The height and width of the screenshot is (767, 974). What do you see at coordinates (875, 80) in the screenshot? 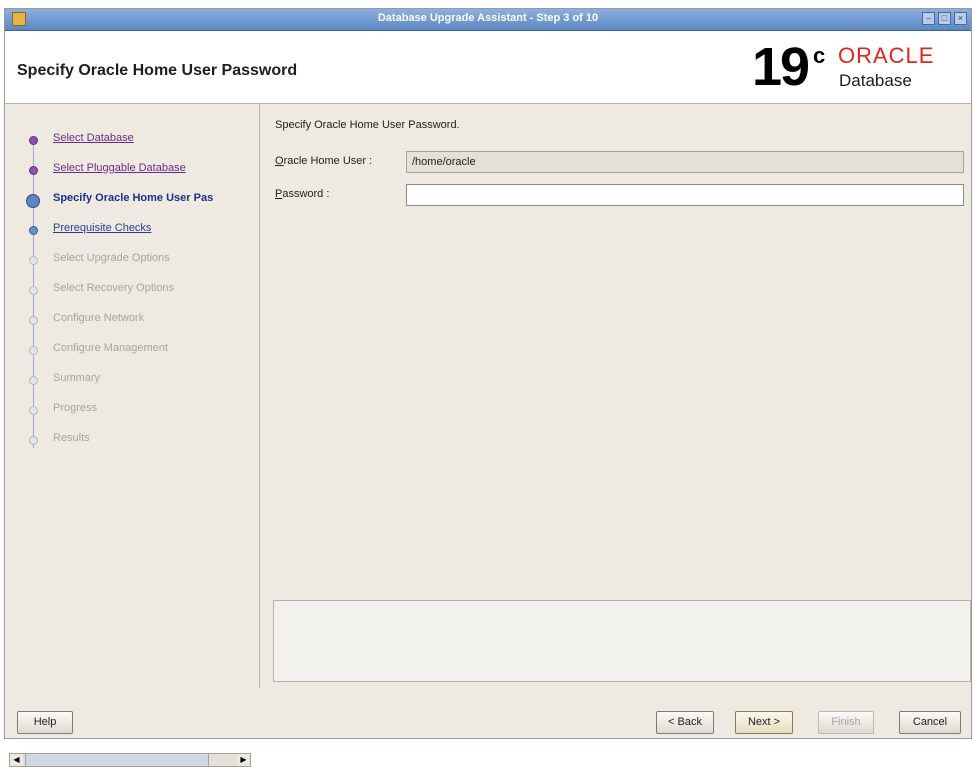
I see `logo-product: Database` at bounding box center [875, 80].